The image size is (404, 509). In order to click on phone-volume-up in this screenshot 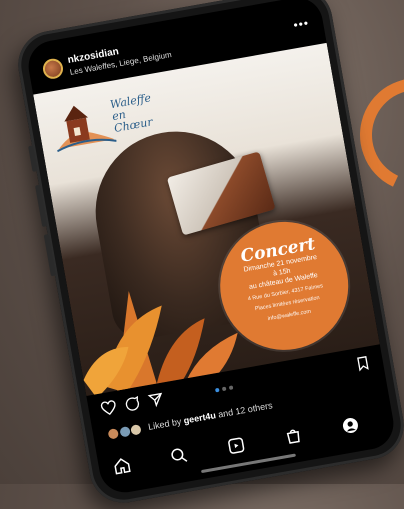, I will do `click(41, 206)`.